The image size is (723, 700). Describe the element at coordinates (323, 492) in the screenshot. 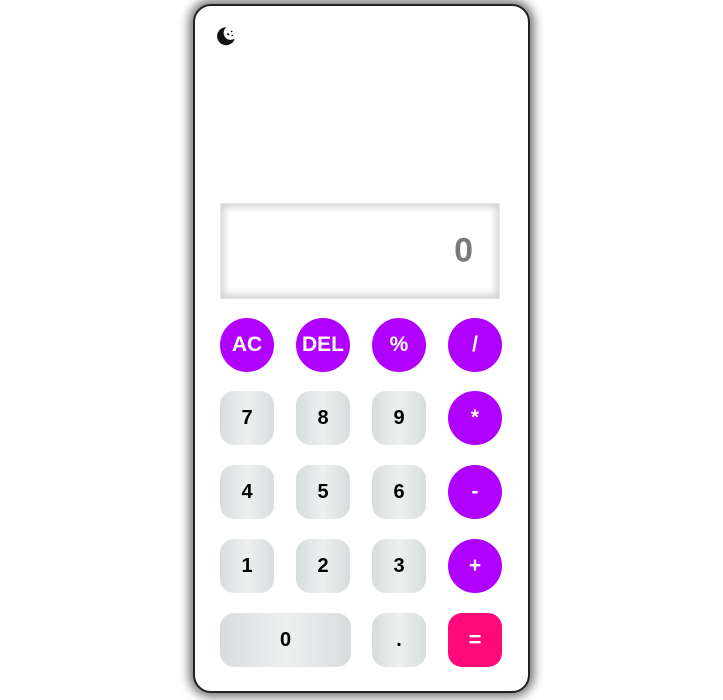

I see `digit-5-button: 5` at that location.